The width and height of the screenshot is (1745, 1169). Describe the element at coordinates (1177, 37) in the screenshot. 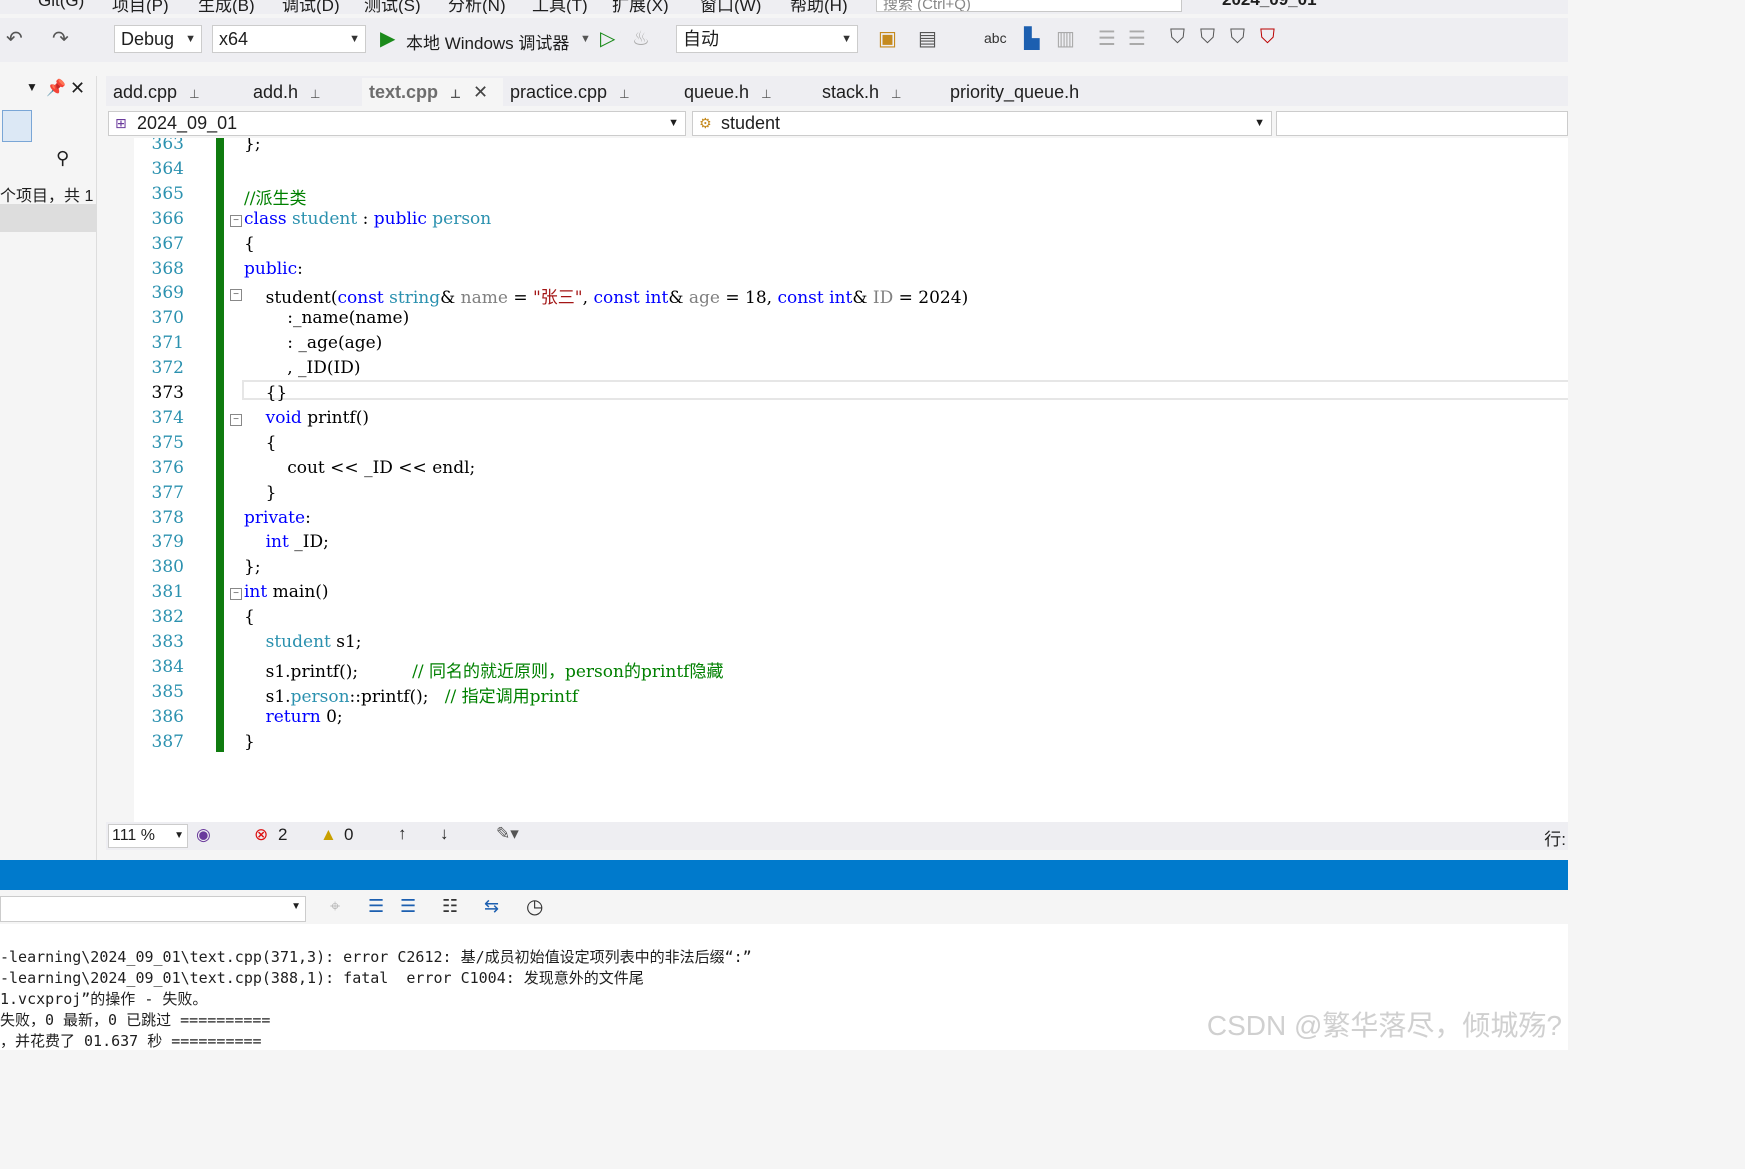

I see `bookmark-icon: ⛉` at that location.